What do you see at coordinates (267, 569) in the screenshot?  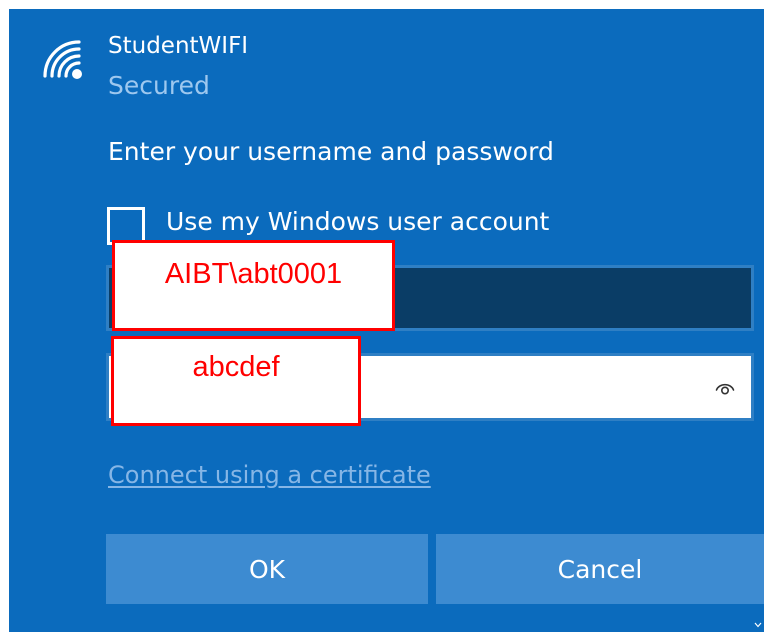 I see `ok-button: OK` at bounding box center [267, 569].